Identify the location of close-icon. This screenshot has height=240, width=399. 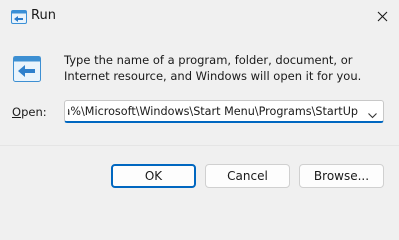
(382, 16).